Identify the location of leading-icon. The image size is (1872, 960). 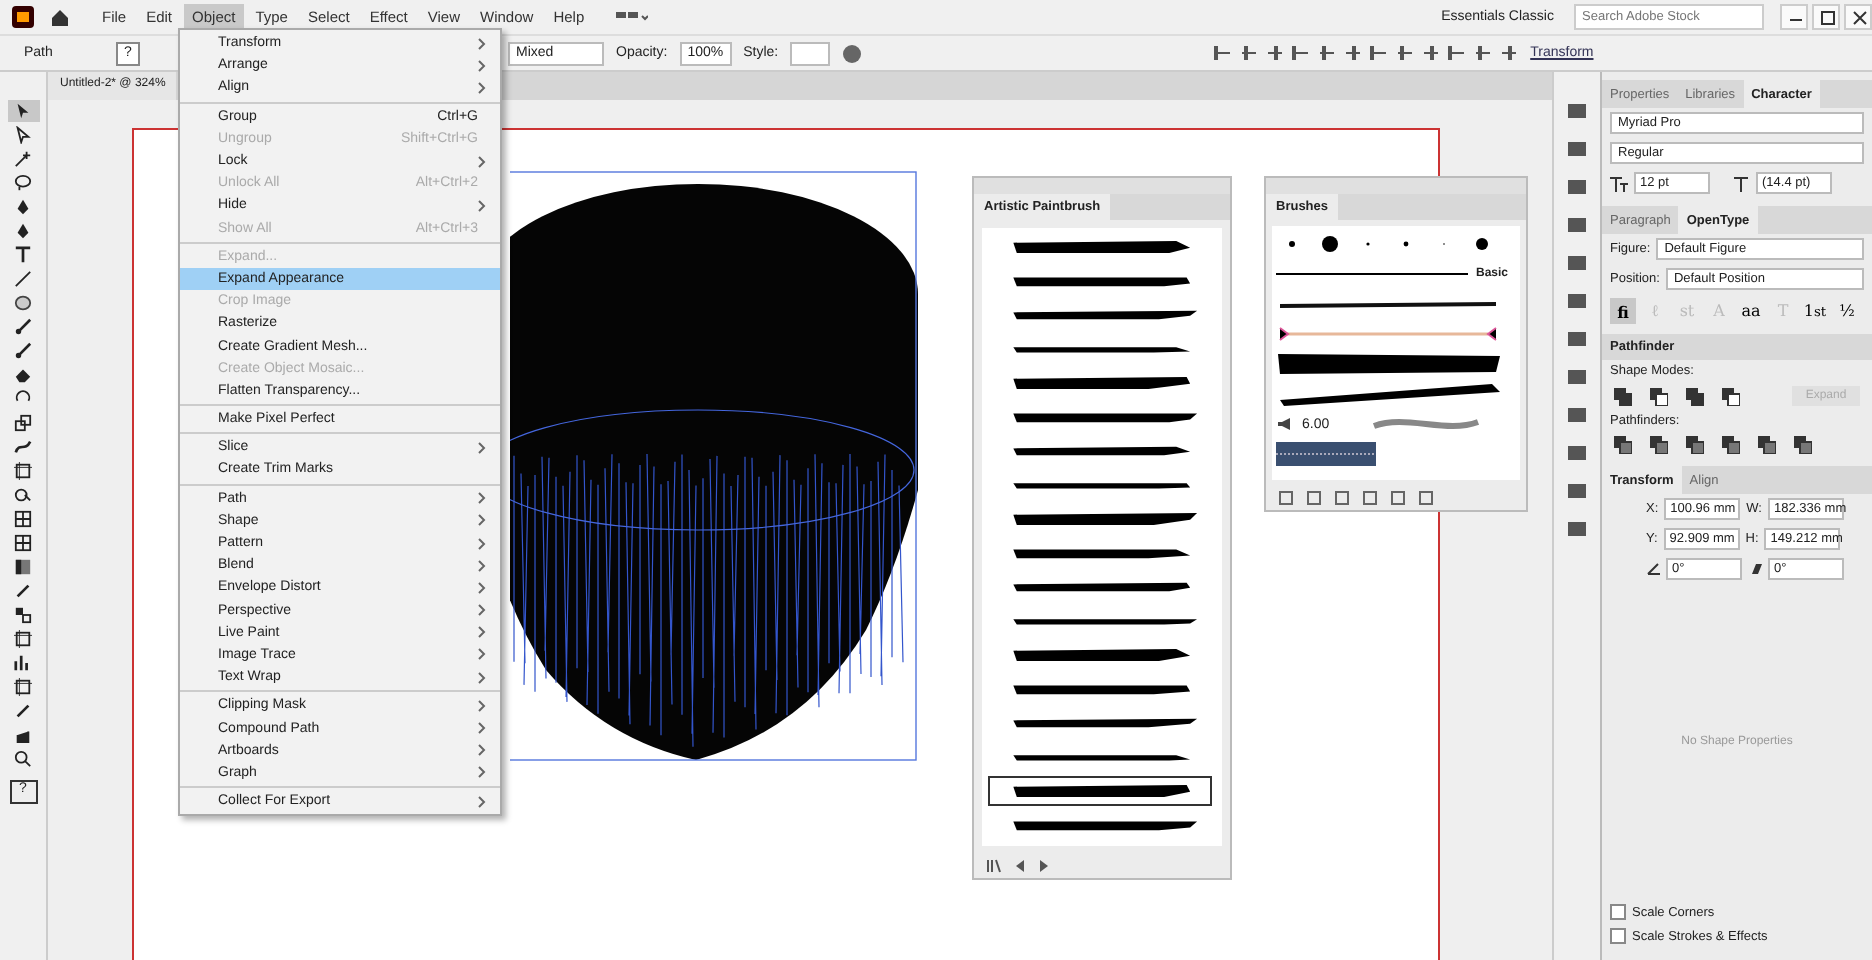
(1741, 183).